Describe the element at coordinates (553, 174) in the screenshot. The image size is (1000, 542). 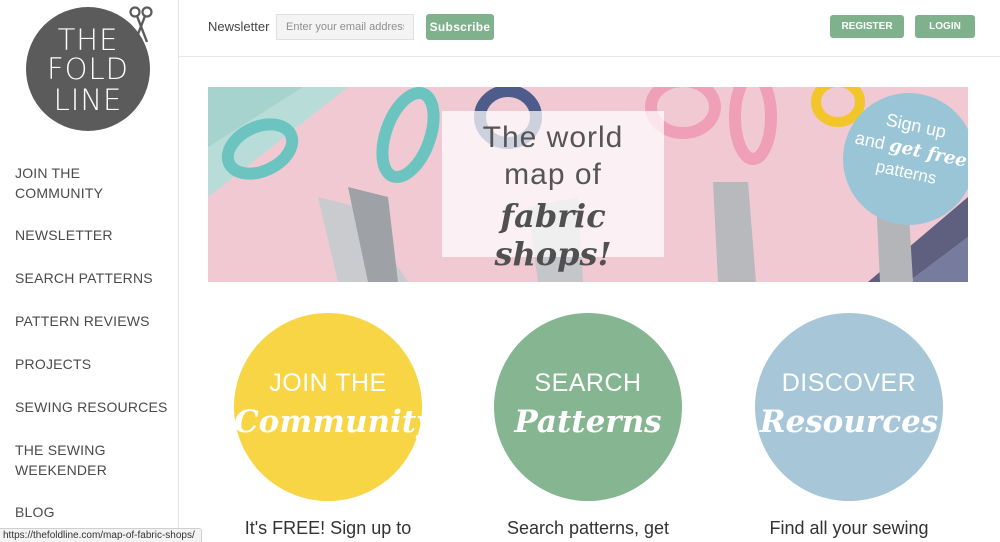
I see `banner-title-line-2: map of` at that location.